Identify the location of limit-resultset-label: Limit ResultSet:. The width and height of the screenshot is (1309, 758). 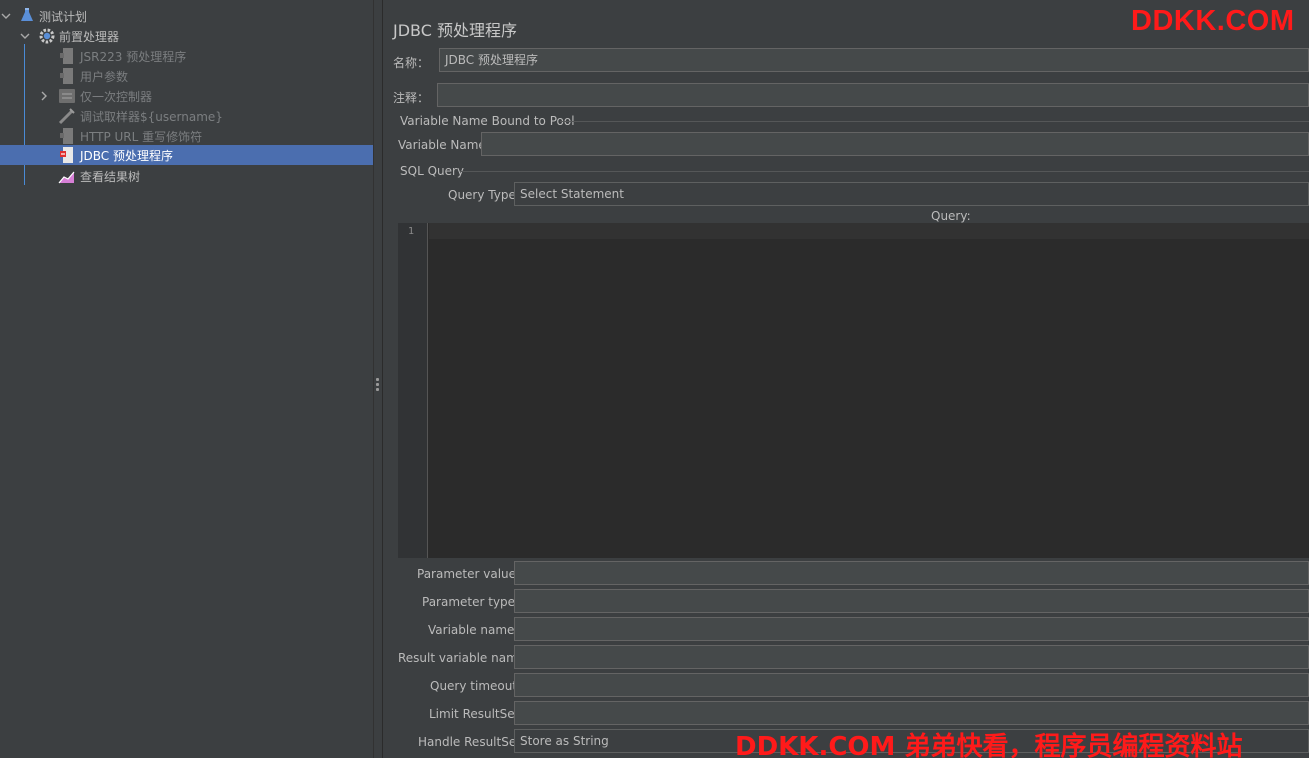
(476, 714).